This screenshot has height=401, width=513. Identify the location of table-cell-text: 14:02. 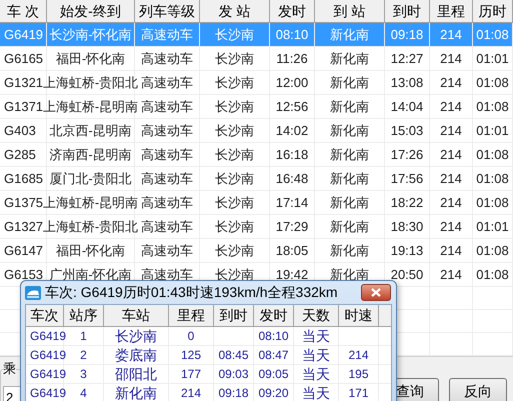
(292, 131).